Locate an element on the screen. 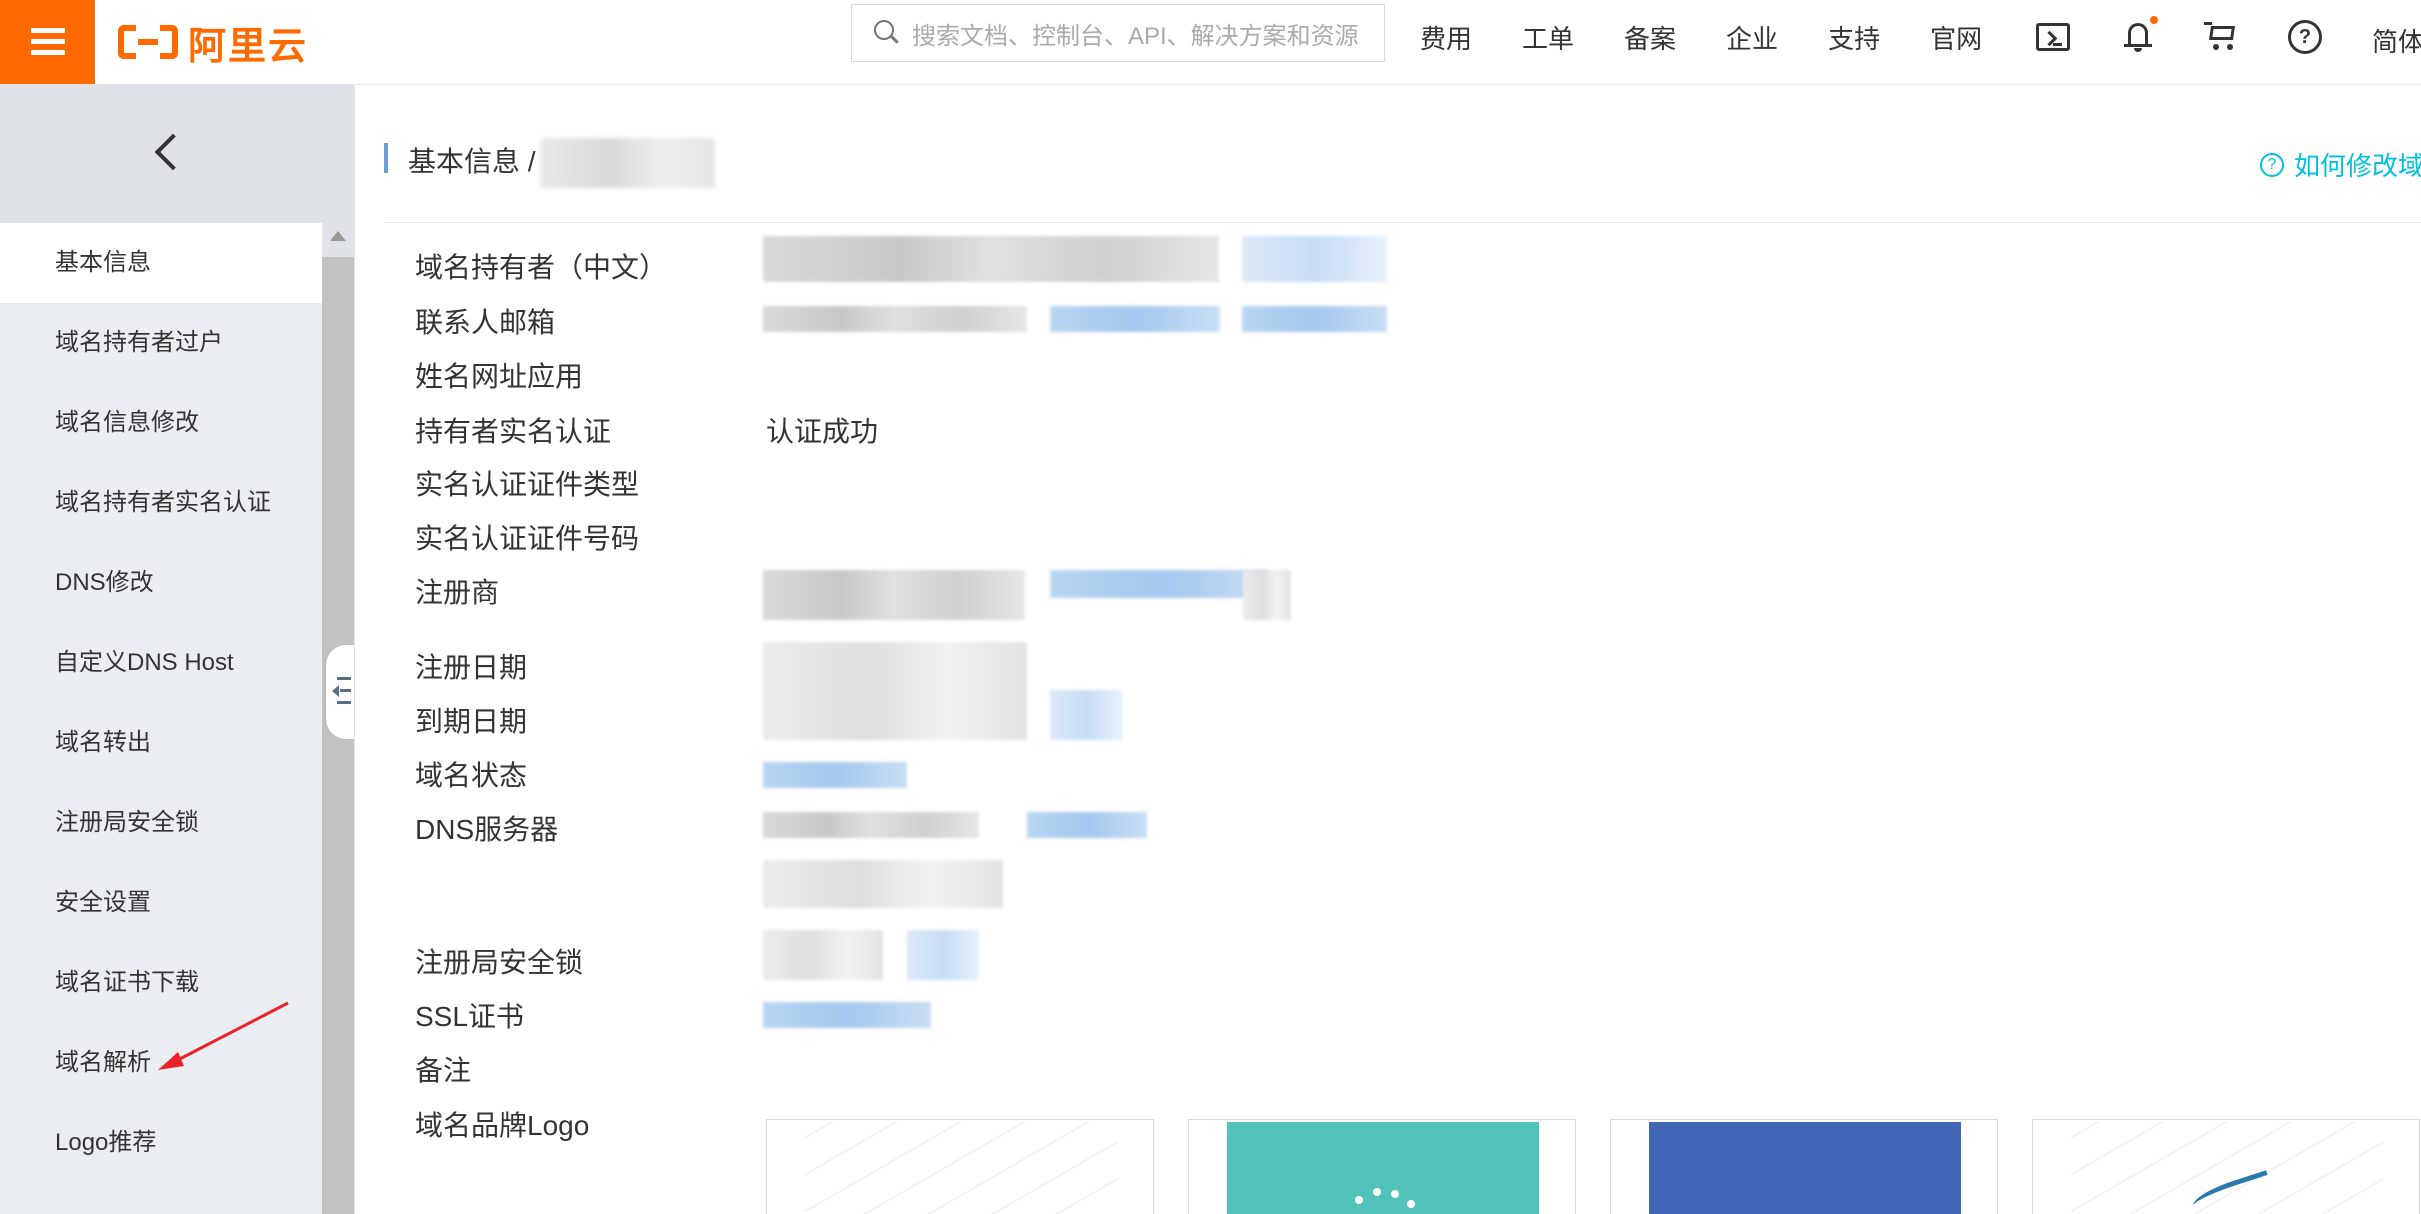  label-name-url-app: 姓名网址应用 is located at coordinates (499, 376).